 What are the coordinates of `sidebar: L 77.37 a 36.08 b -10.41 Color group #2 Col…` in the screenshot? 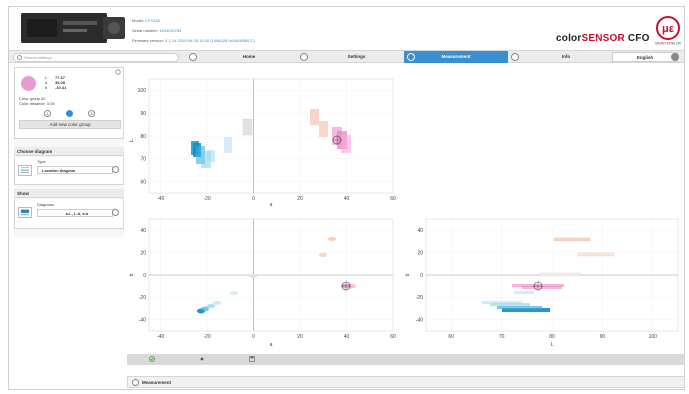 It's located at (69, 152).